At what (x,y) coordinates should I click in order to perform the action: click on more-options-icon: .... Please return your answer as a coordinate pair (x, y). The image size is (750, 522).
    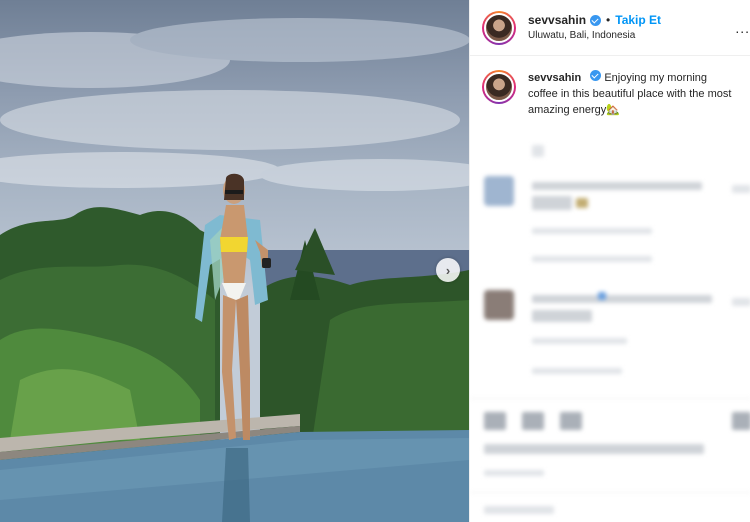
    Looking at the image, I should click on (742, 28).